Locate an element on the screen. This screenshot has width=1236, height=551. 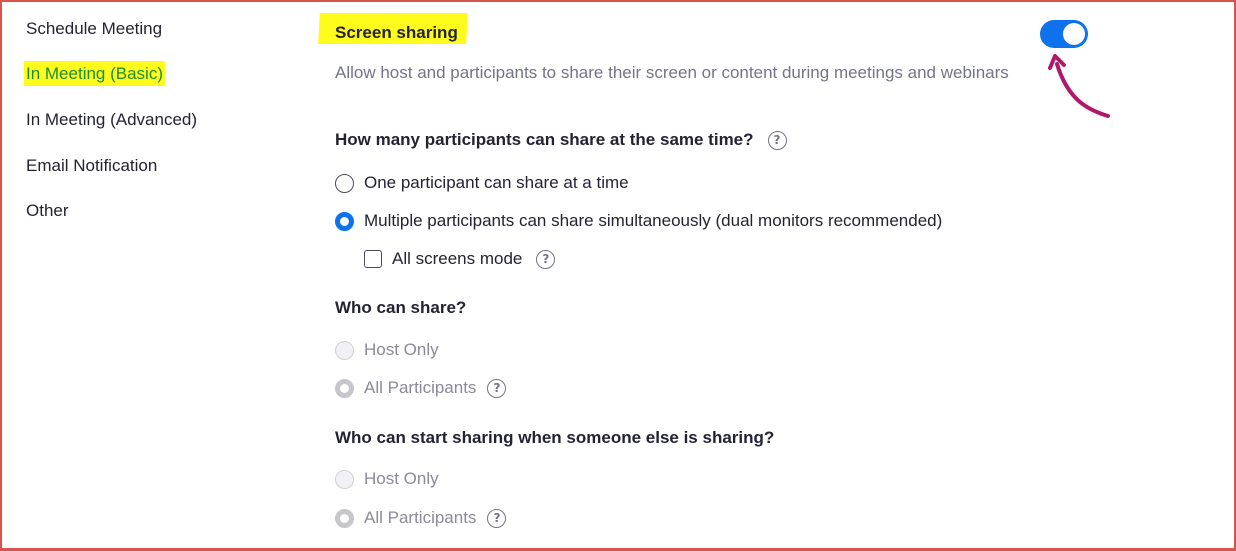
sidebar-item-schedule-meeting: Schedule Meeting is located at coordinates (94, 29).